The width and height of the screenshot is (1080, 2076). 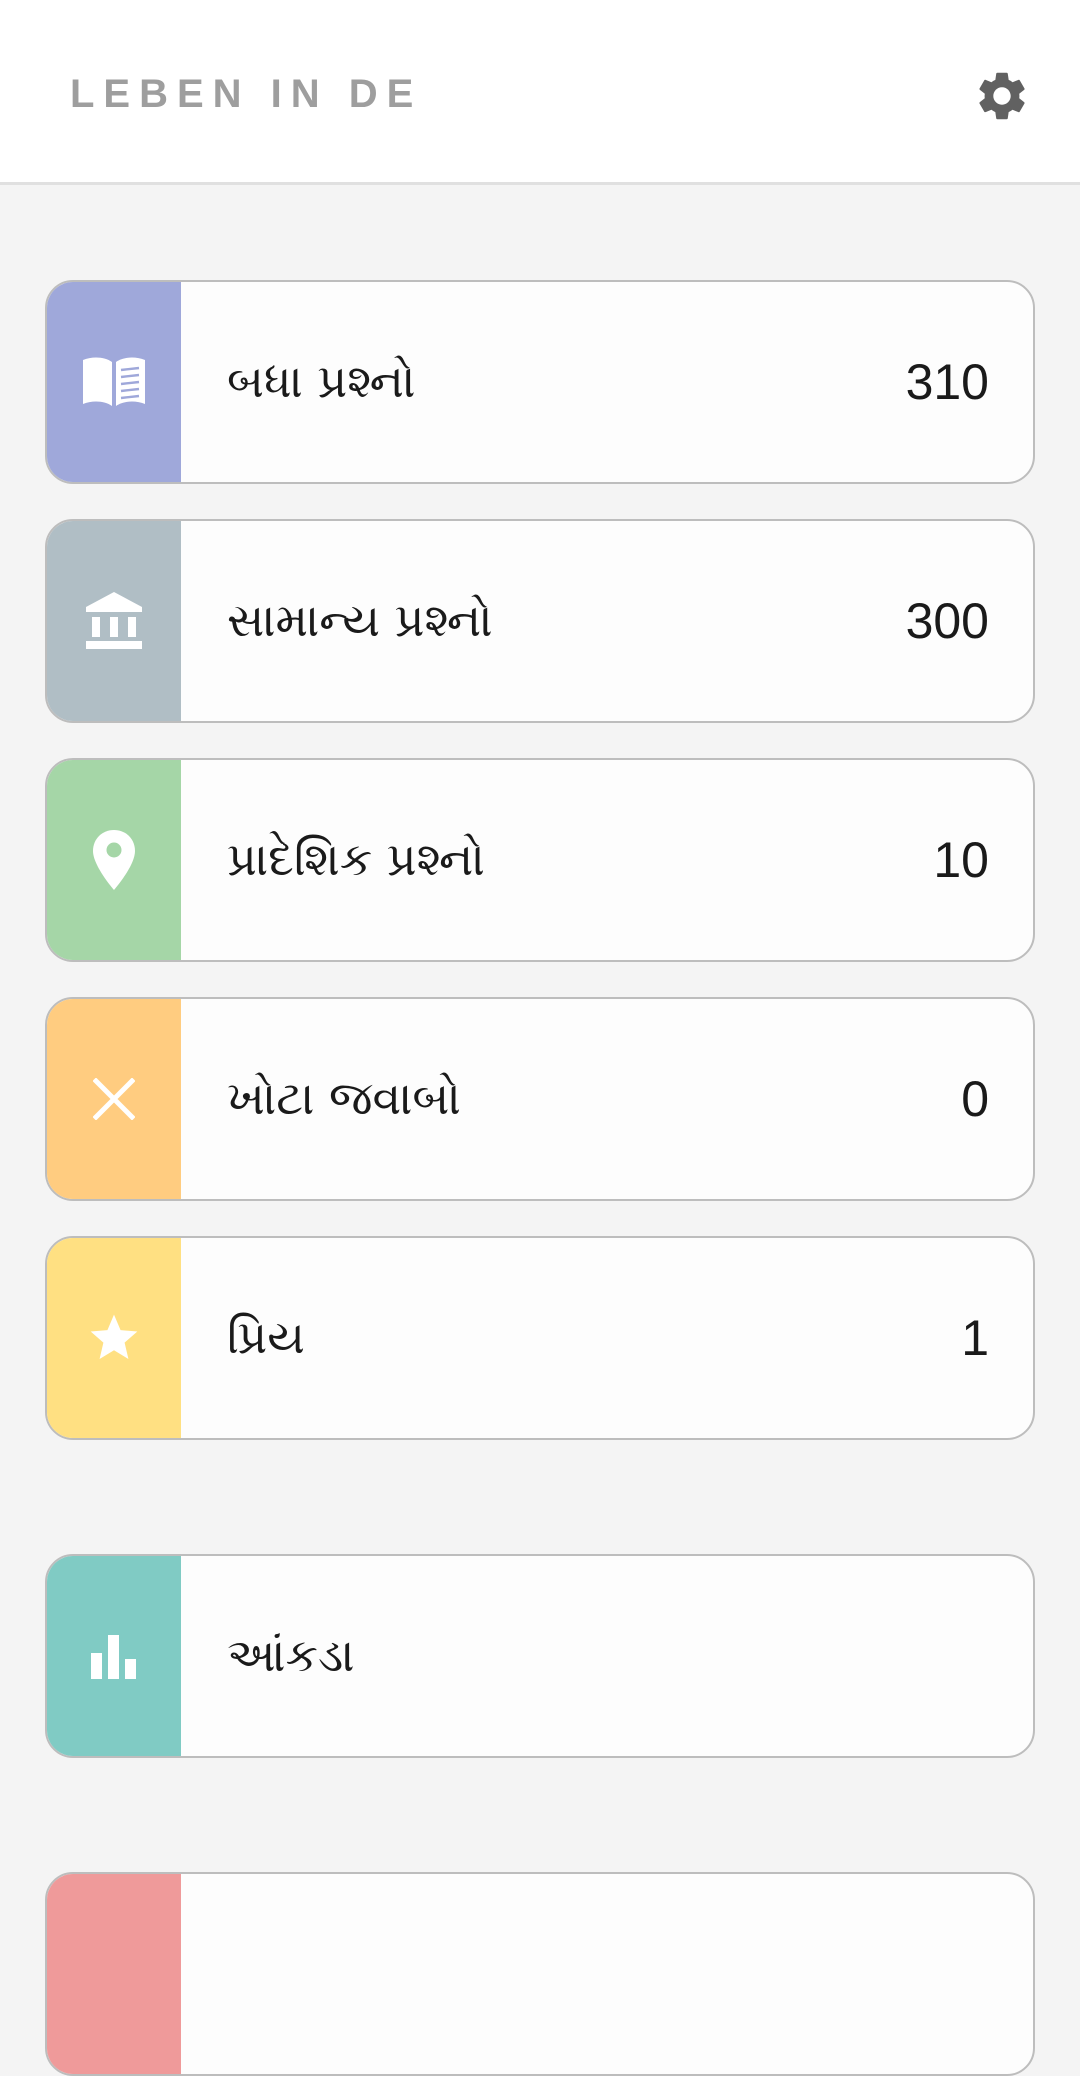 I want to click on book-icon, so click(x=114, y=381).